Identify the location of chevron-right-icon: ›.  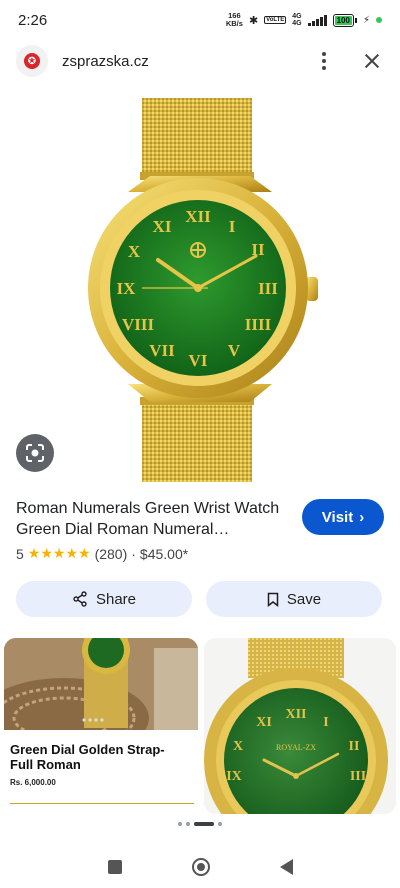
(362, 517).